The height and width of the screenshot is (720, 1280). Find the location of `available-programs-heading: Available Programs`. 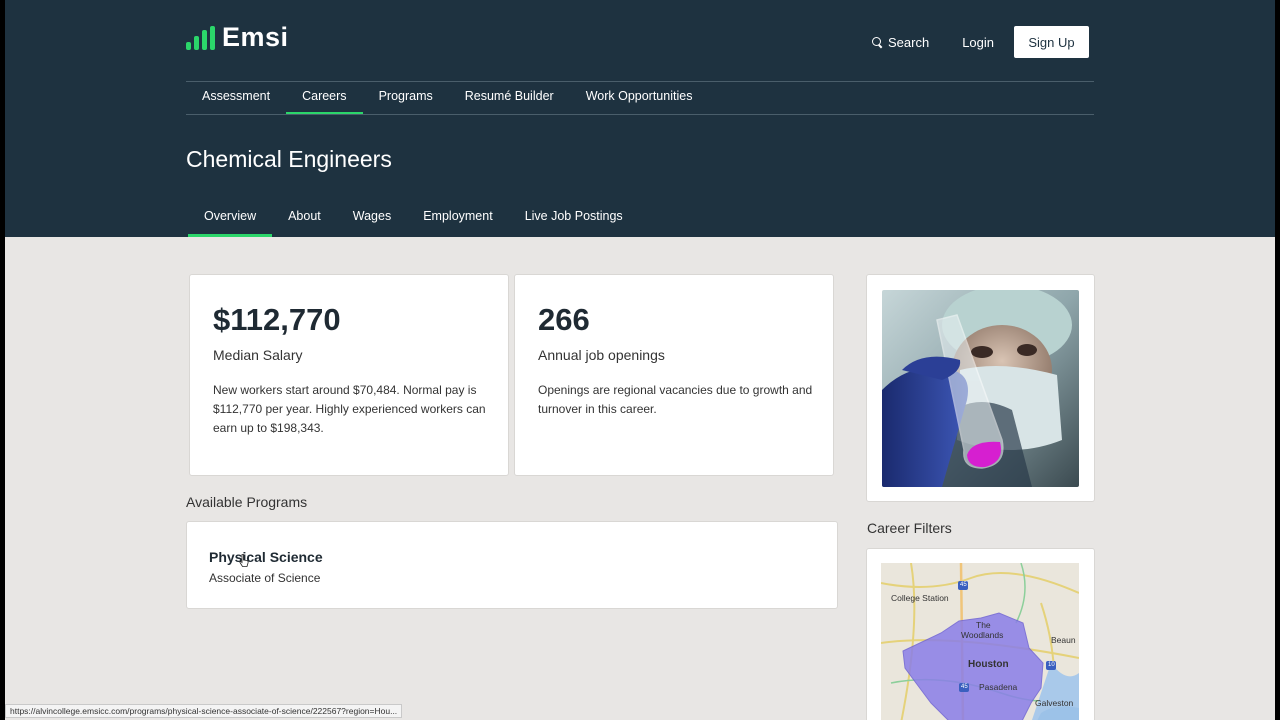

available-programs-heading: Available Programs is located at coordinates (247, 502).